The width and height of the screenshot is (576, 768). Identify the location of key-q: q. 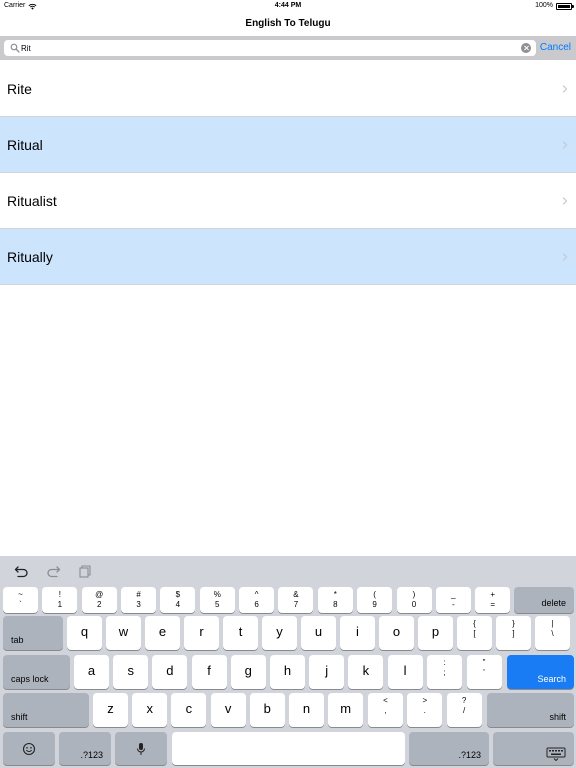
(84, 633).